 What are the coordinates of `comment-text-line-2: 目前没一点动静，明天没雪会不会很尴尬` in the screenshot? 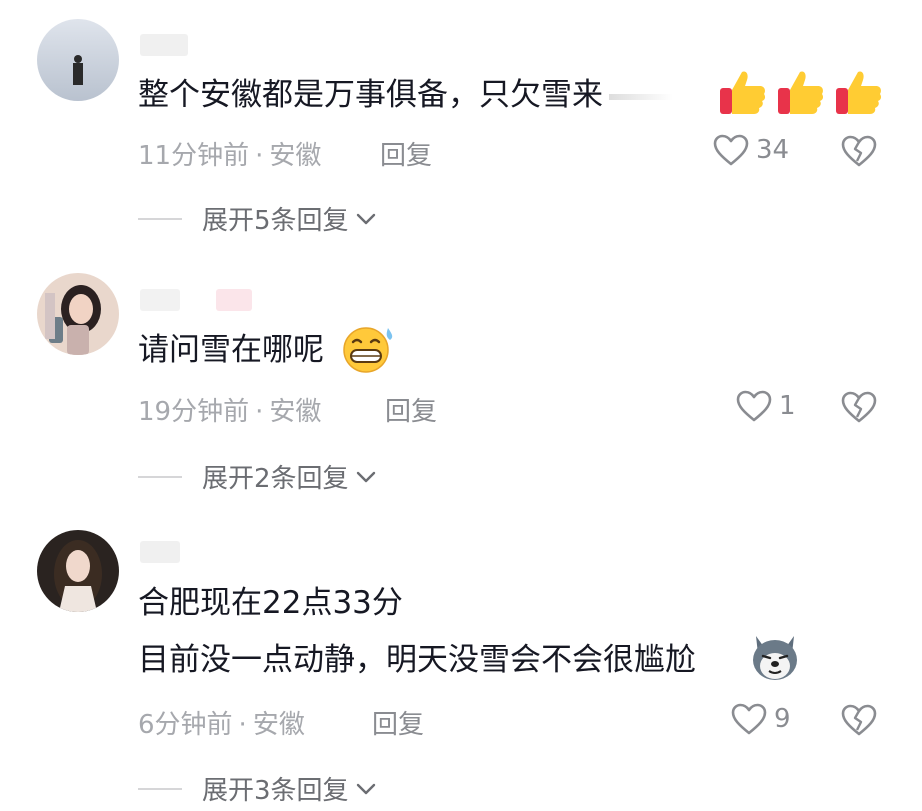 It's located at (417, 660).